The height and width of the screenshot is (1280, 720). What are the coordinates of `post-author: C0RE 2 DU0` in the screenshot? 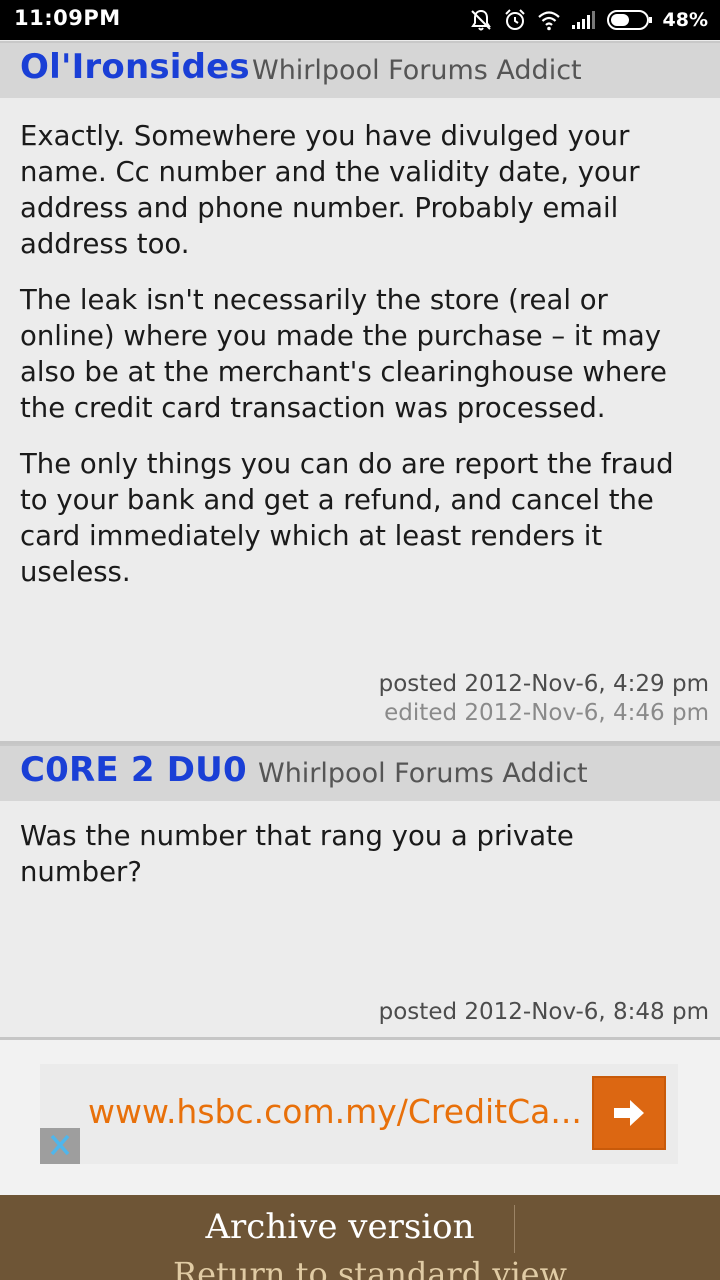 It's located at (133, 770).